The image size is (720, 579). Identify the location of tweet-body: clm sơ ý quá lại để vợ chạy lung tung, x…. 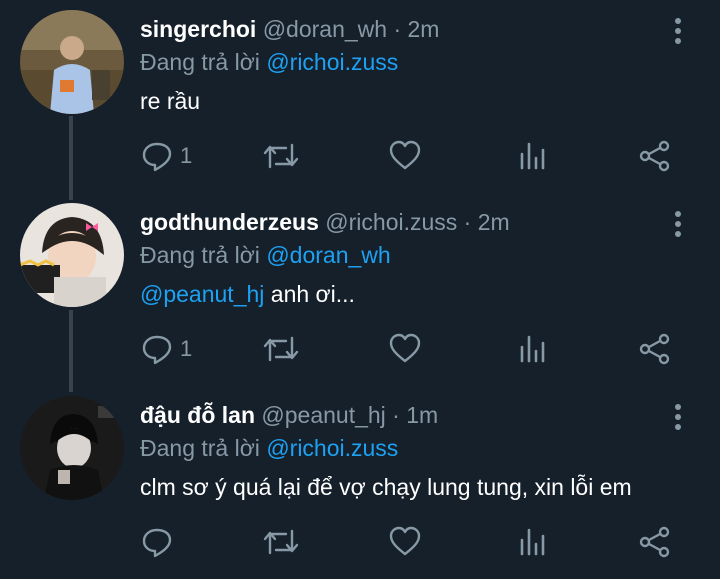
(386, 487).